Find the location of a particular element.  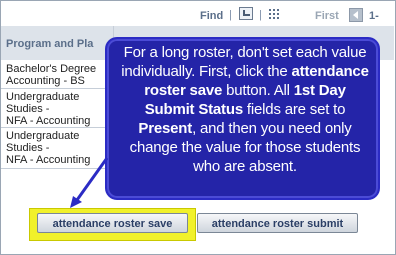

column-header-program-and-plan: Program and Pla is located at coordinates (57, 43).